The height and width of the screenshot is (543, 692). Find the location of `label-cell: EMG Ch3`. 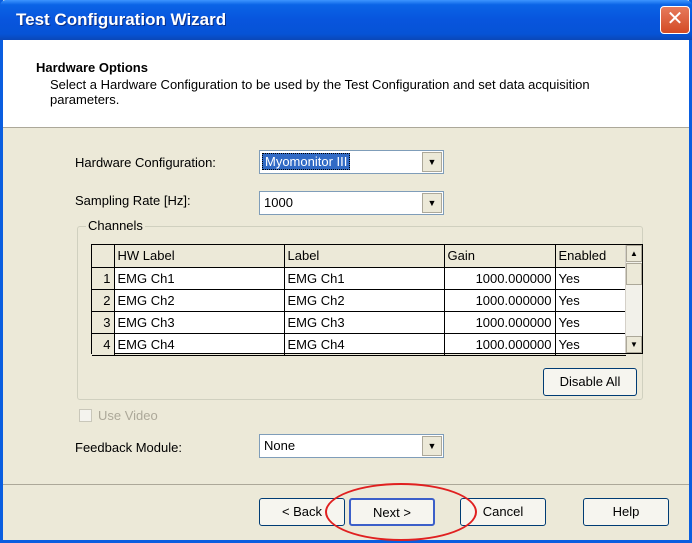

label-cell: EMG Ch3 is located at coordinates (364, 322).